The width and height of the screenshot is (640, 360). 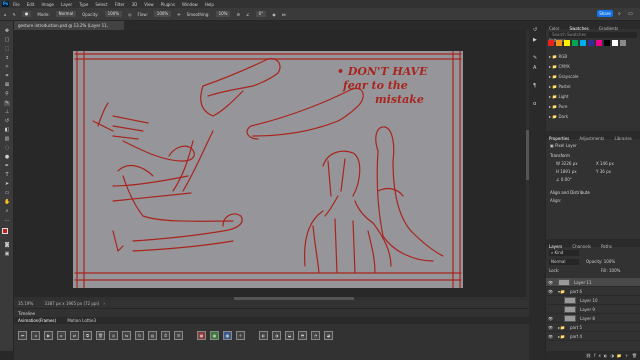 I want to click on menu-window: Window, so click(x=190, y=4).